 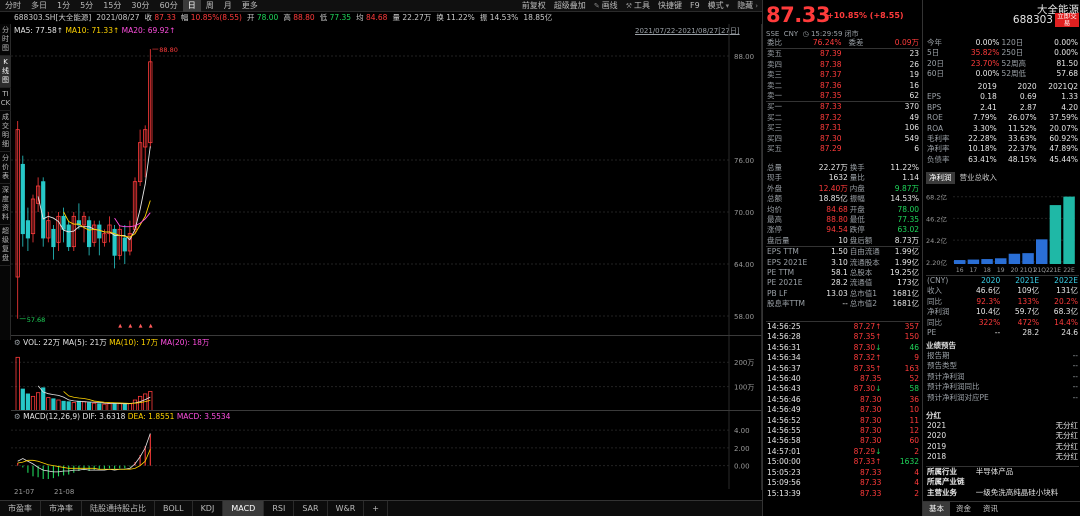 What do you see at coordinates (843, 128) in the screenshot?
I see `bid-row: 买三 87.31 106` at bounding box center [843, 128].